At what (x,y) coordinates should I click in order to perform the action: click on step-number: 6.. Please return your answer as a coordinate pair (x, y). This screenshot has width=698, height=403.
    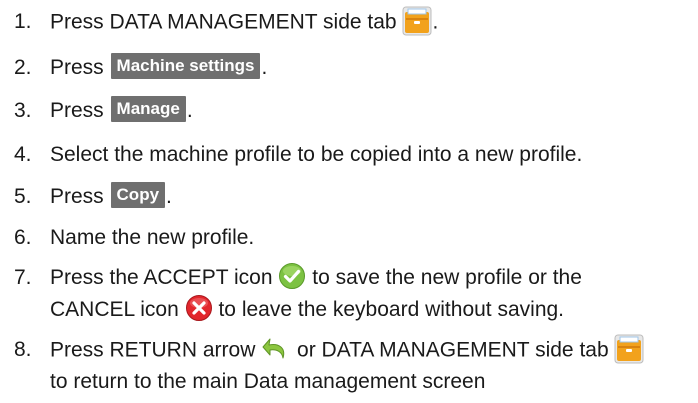
    Looking at the image, I should click on (23, 237).